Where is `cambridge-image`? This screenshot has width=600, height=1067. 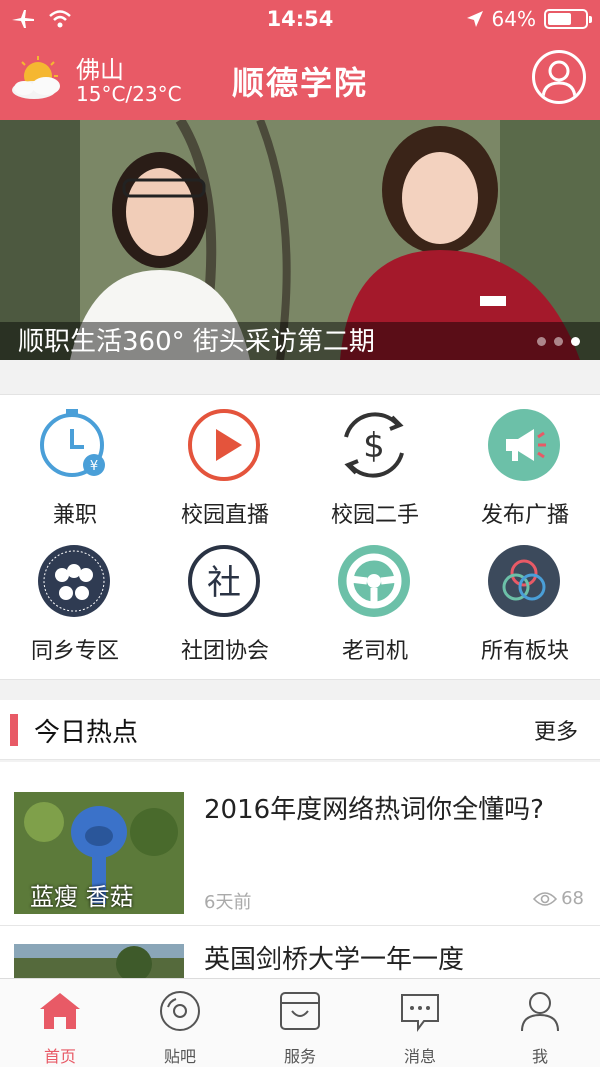 cambridge-image is located at coordinates (99, 962).